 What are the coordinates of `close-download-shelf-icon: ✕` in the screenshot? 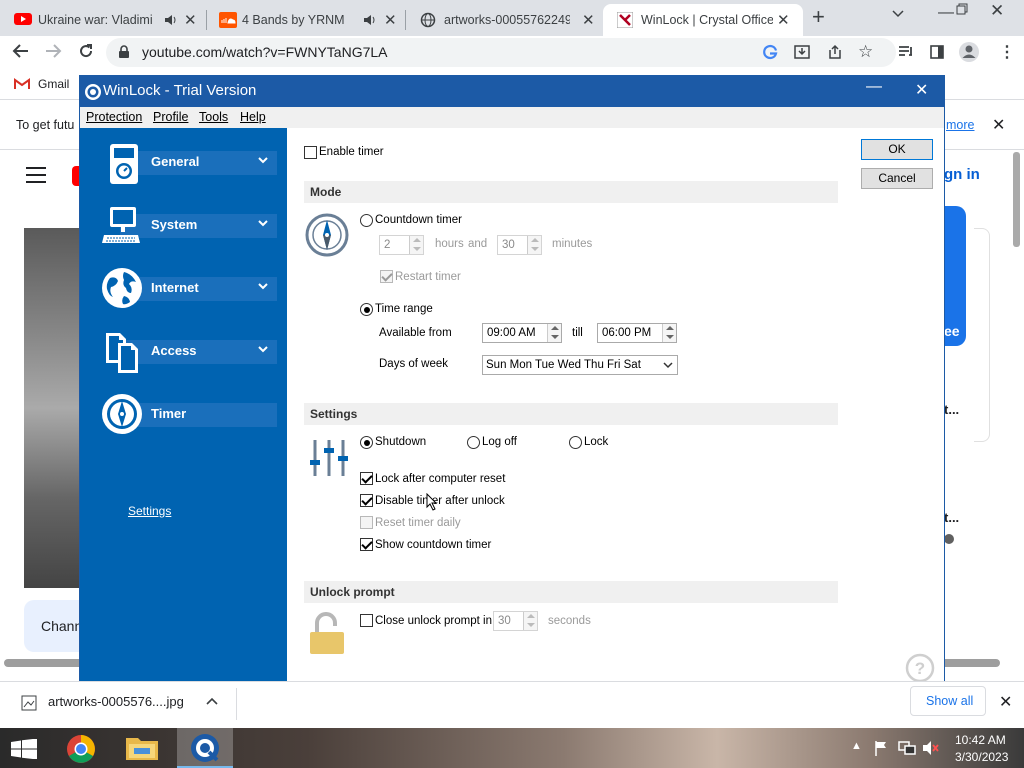 It's located at (1005, 702).